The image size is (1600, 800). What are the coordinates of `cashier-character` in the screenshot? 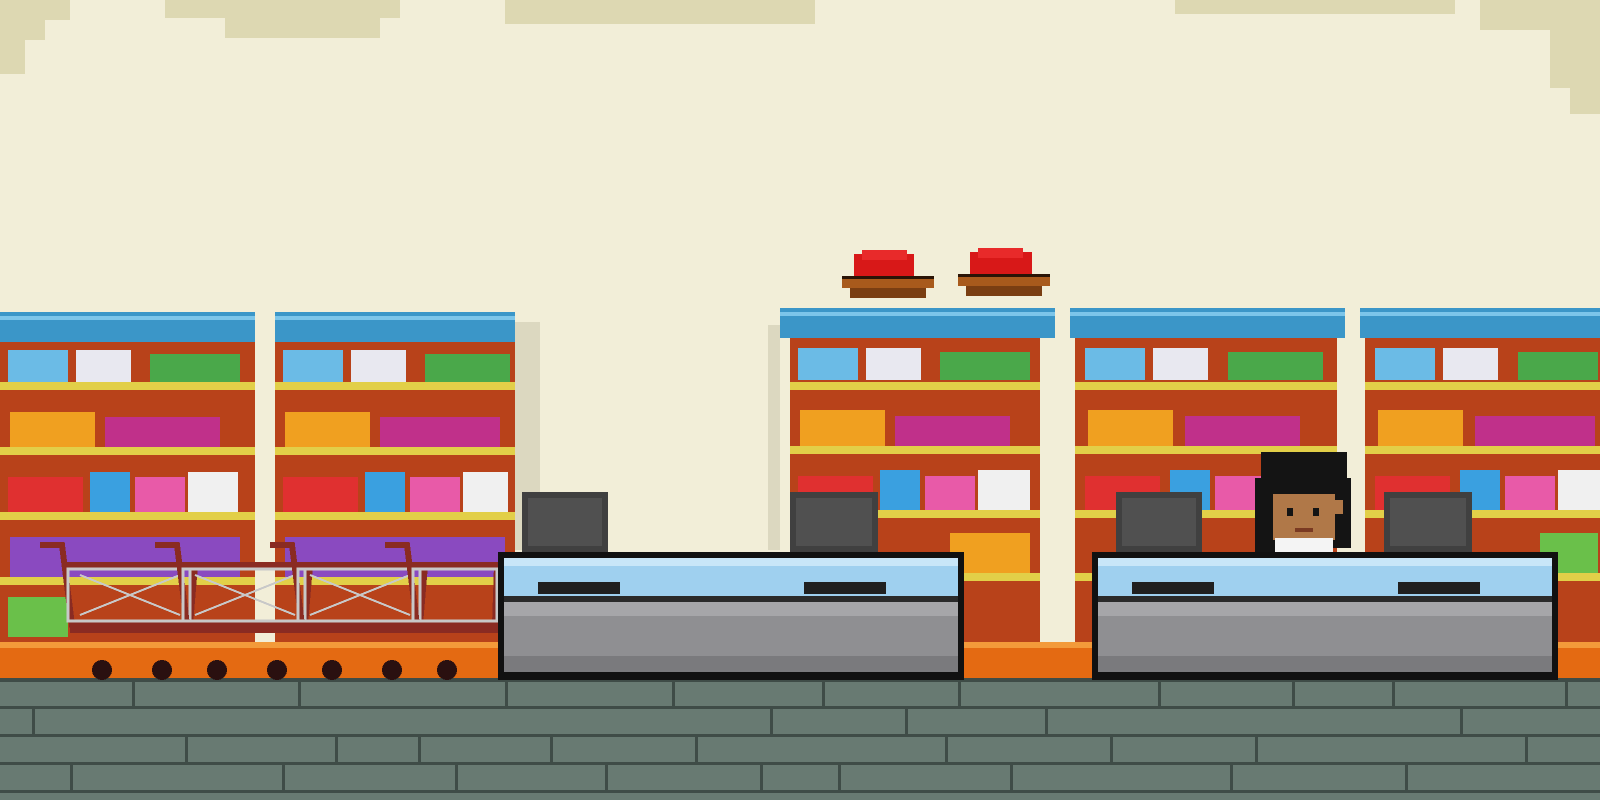 It's located at (1303, 506).